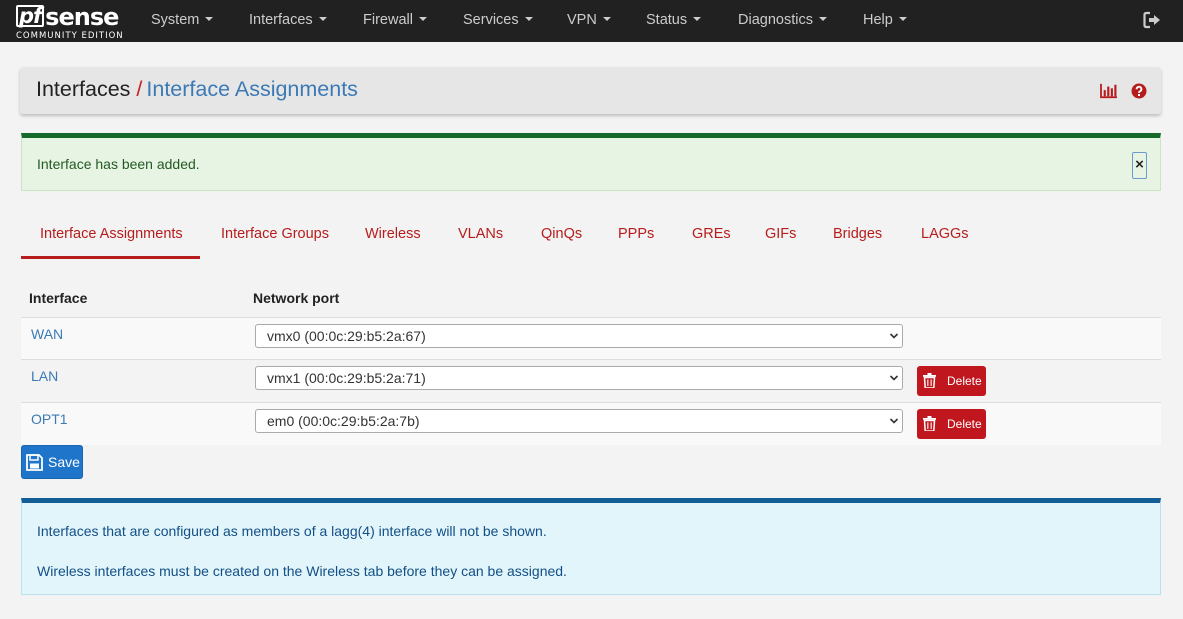 The image size is (1183, 619). Describe the element at coordinates (589, 21) in the screenshot. I see `nav-vpn: VPN` at that location.